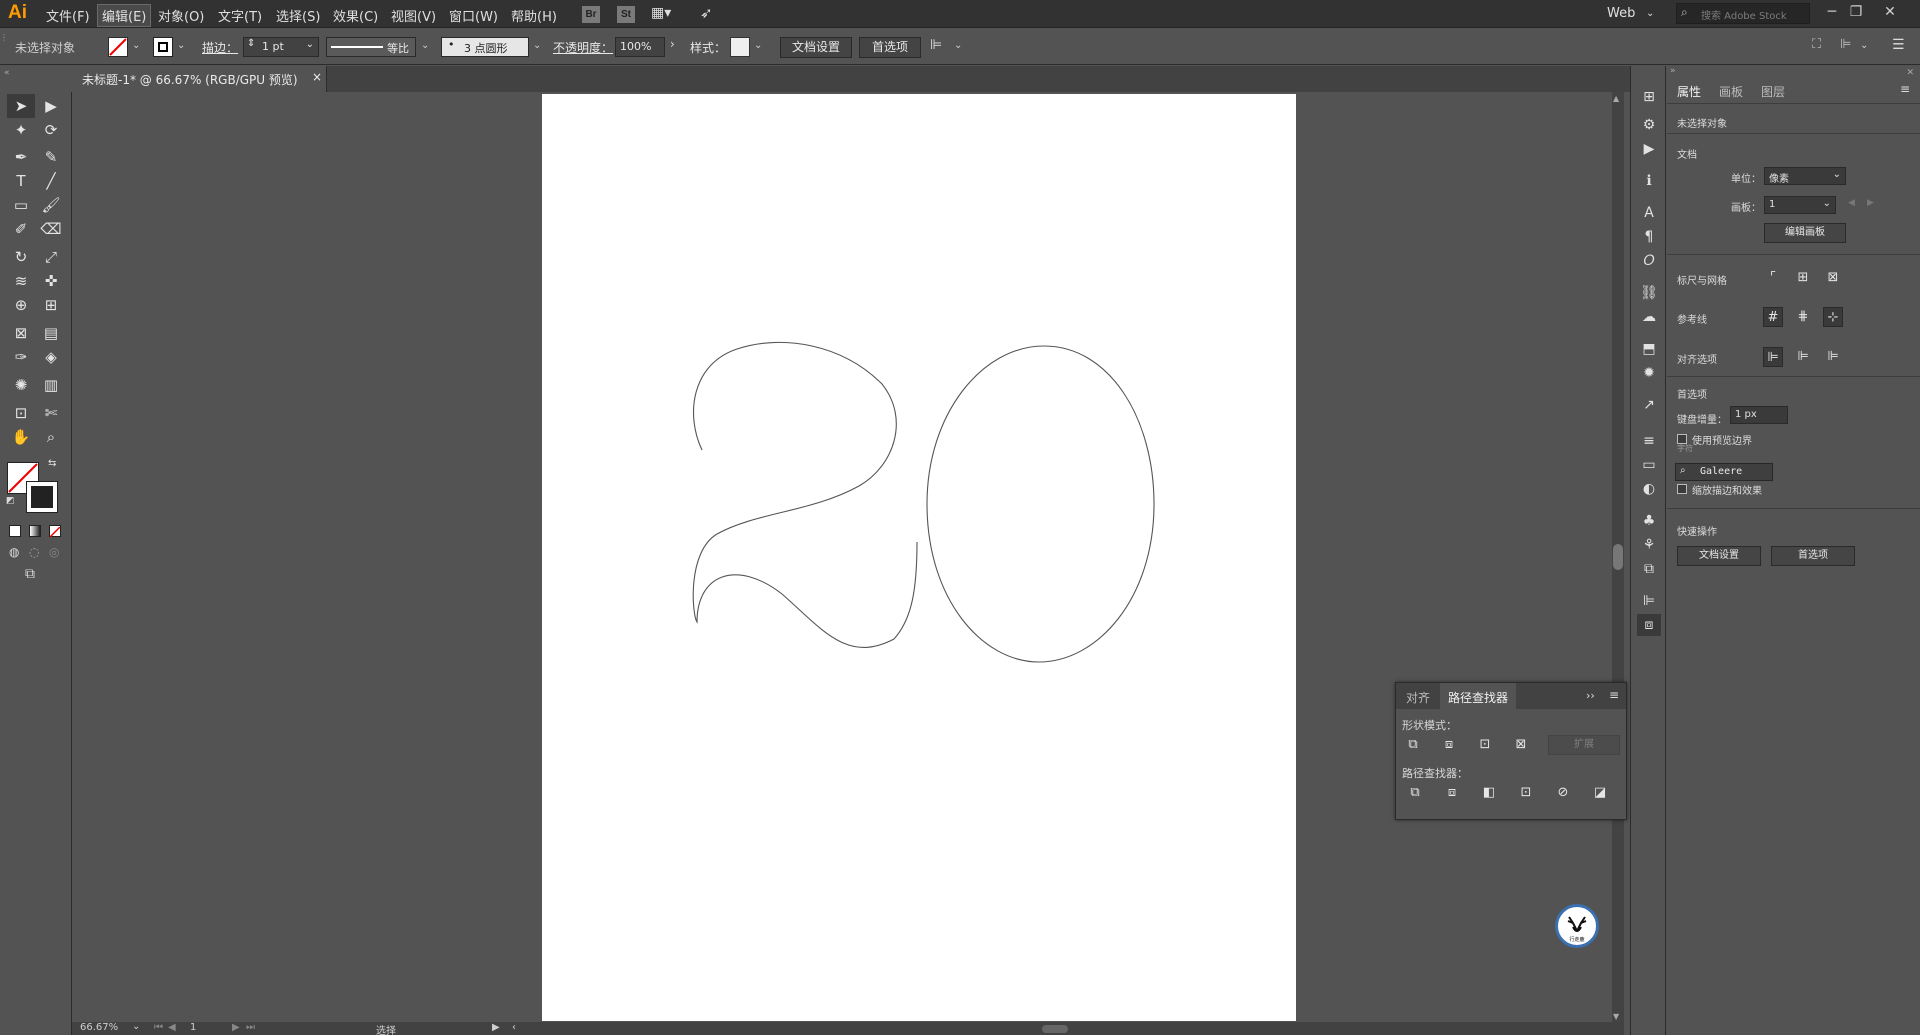 The width and height of the screenshot is (1920, 1035). What do you see at coordinates (55, 531) in the screenshot?
I see `none-mode-icon` at bounding box center [55, 531].